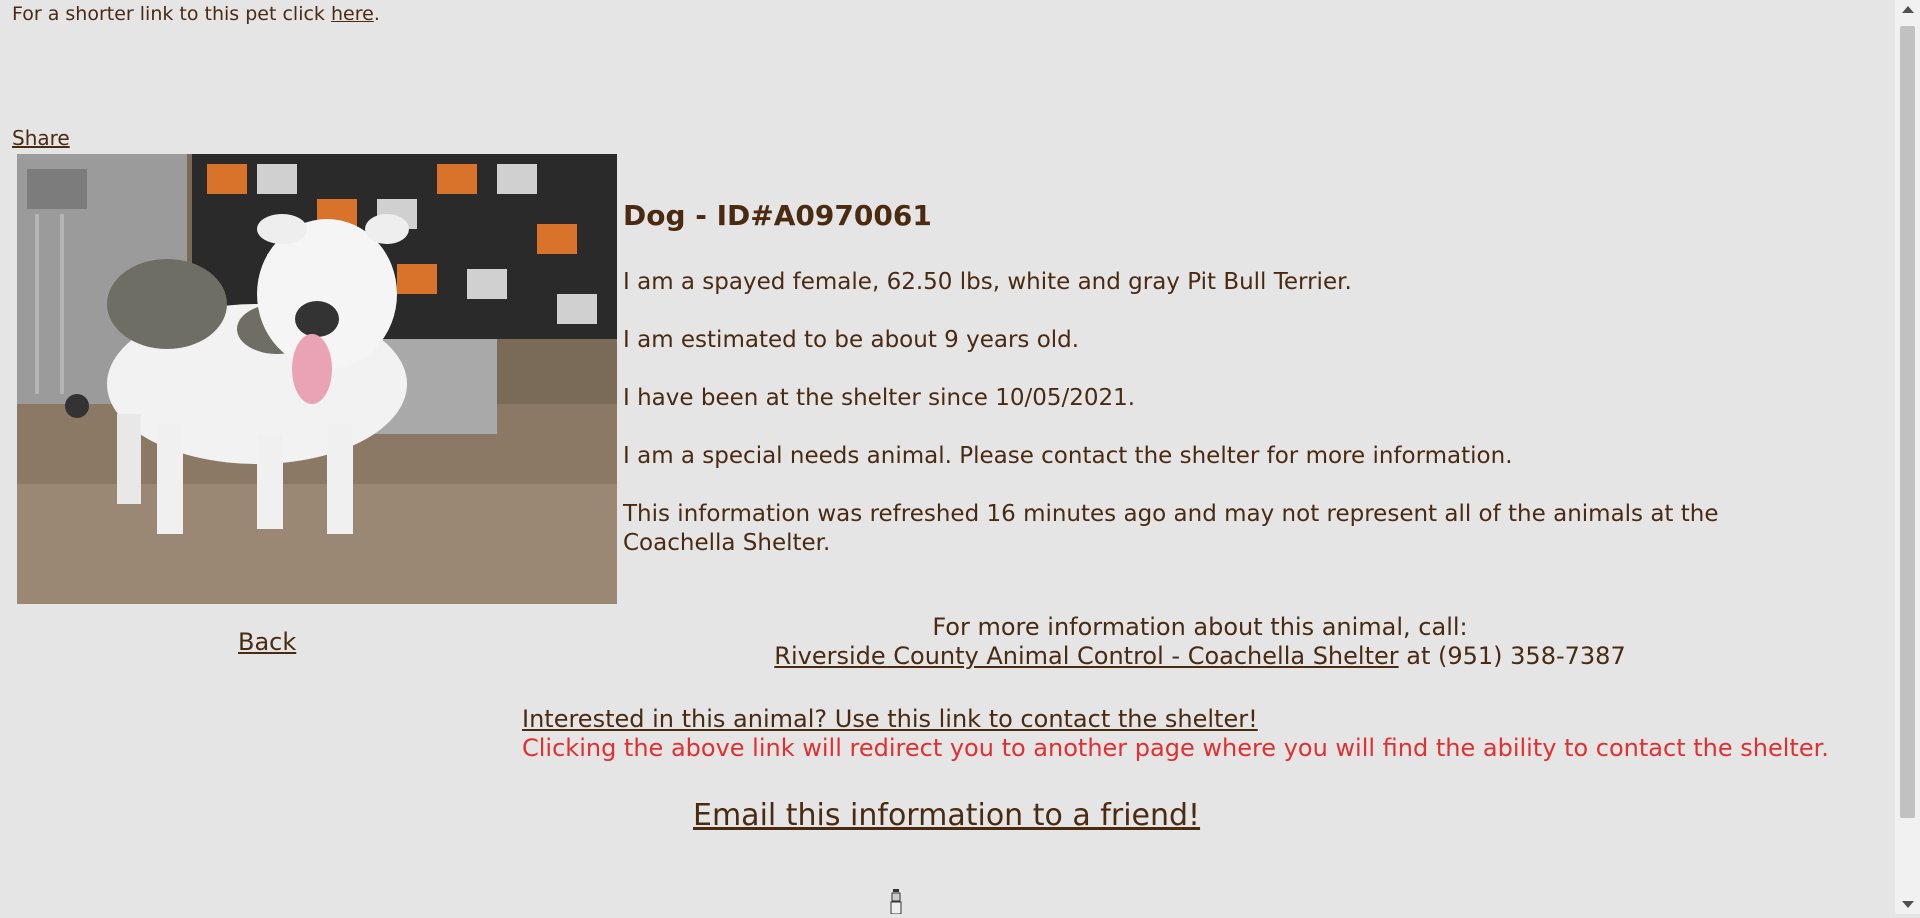 This screenshot has width=1920, height=918. Describe the element at coordinates (352, 14) in the screenshot. I see `short-link-here: here` at that location.